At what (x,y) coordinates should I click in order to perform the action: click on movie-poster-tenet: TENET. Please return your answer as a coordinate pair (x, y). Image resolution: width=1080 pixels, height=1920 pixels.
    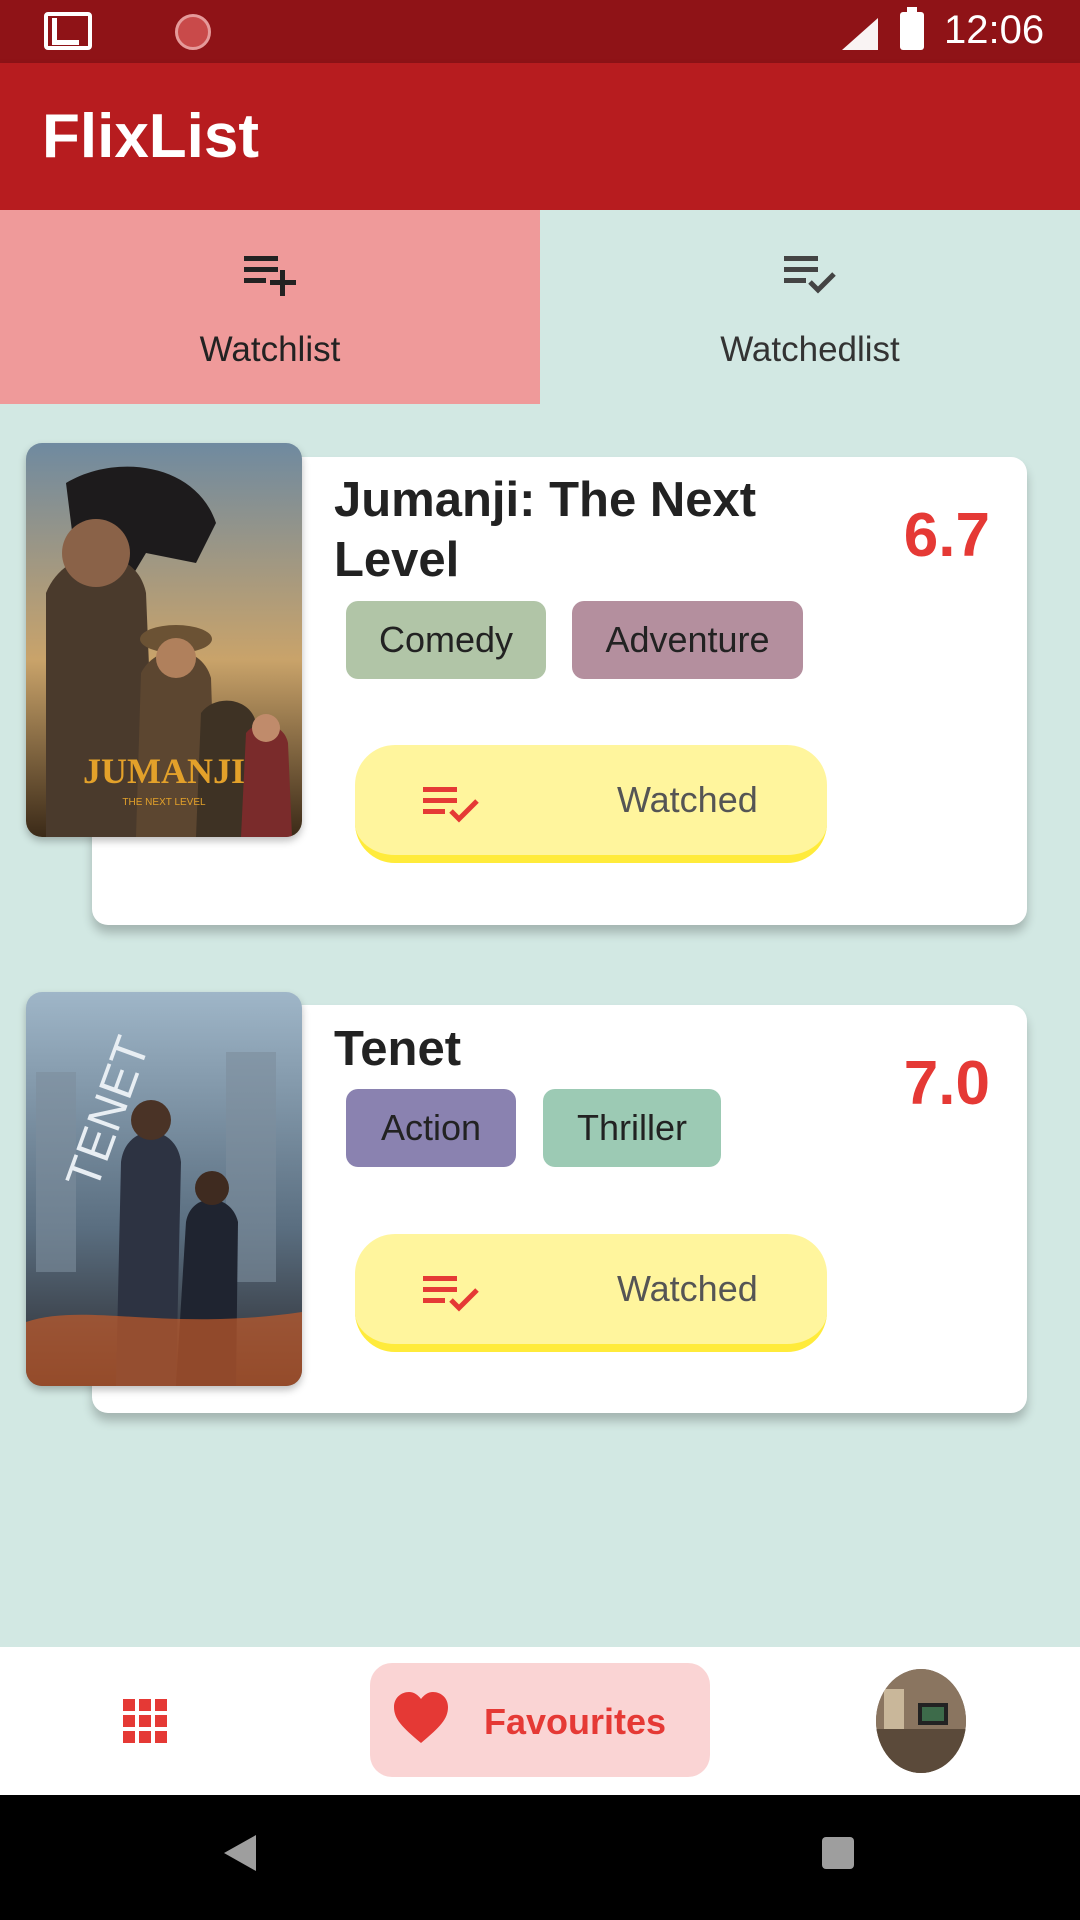
    Looking at the image, I should click on (164, 1189).